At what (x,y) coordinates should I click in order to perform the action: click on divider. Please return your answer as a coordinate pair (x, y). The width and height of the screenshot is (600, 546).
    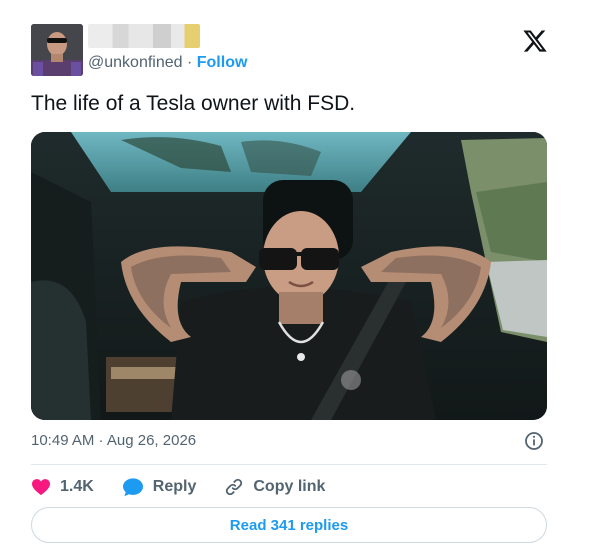
    Looking at the image, I should click on (289, 464).